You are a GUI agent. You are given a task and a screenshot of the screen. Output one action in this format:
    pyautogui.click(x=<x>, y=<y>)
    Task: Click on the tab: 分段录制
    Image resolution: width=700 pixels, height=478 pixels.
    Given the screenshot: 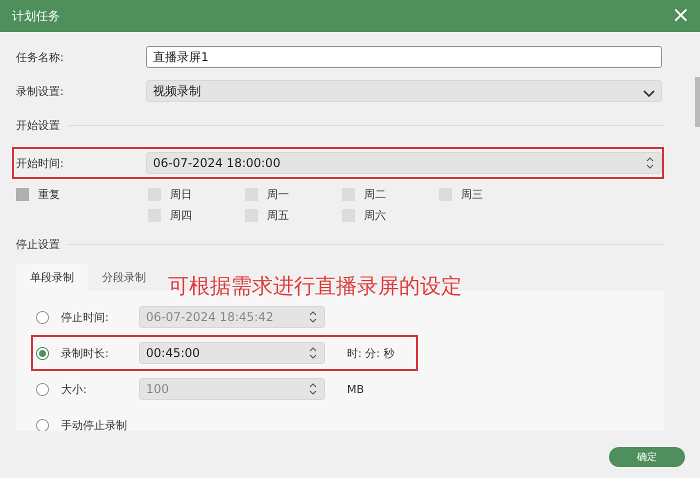 What is the action you would take?
    pyautogui.click(x=124, y=277)
    